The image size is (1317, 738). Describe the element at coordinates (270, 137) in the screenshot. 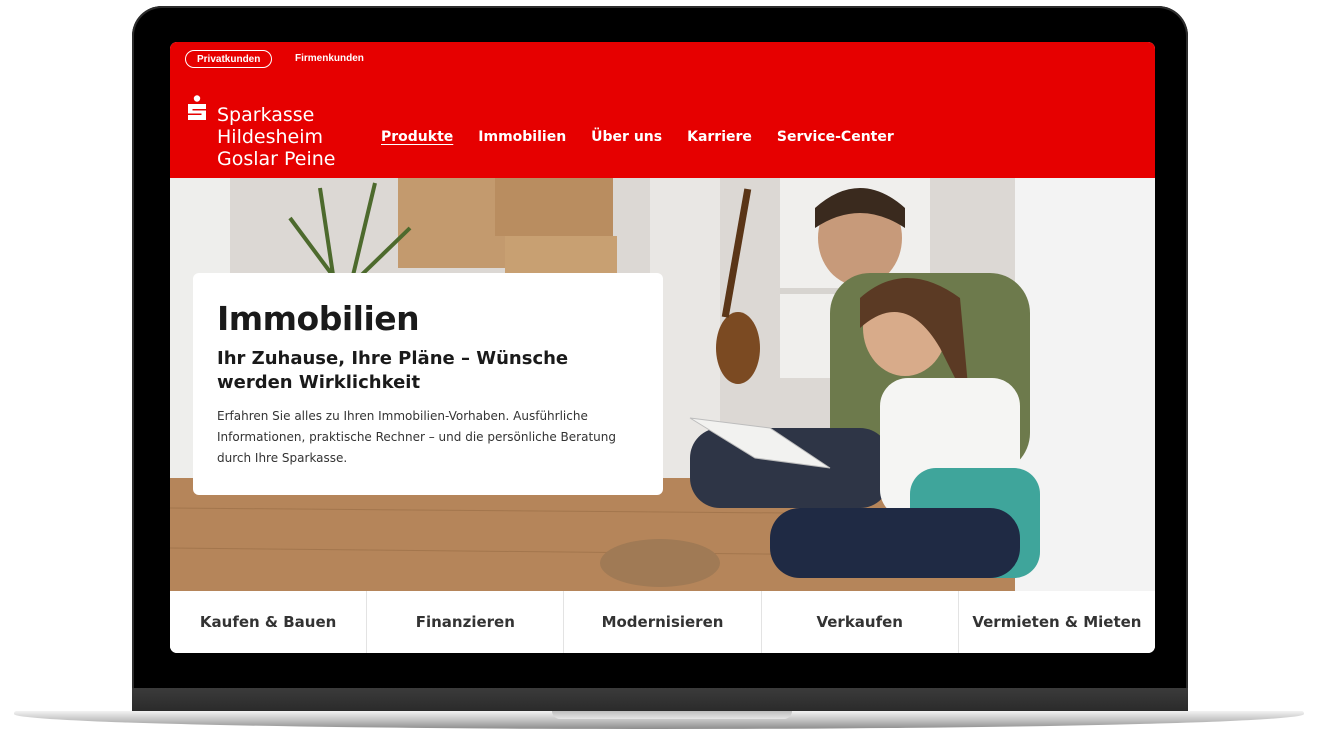

I see `brand-line-2: Hildesheim` at that location.